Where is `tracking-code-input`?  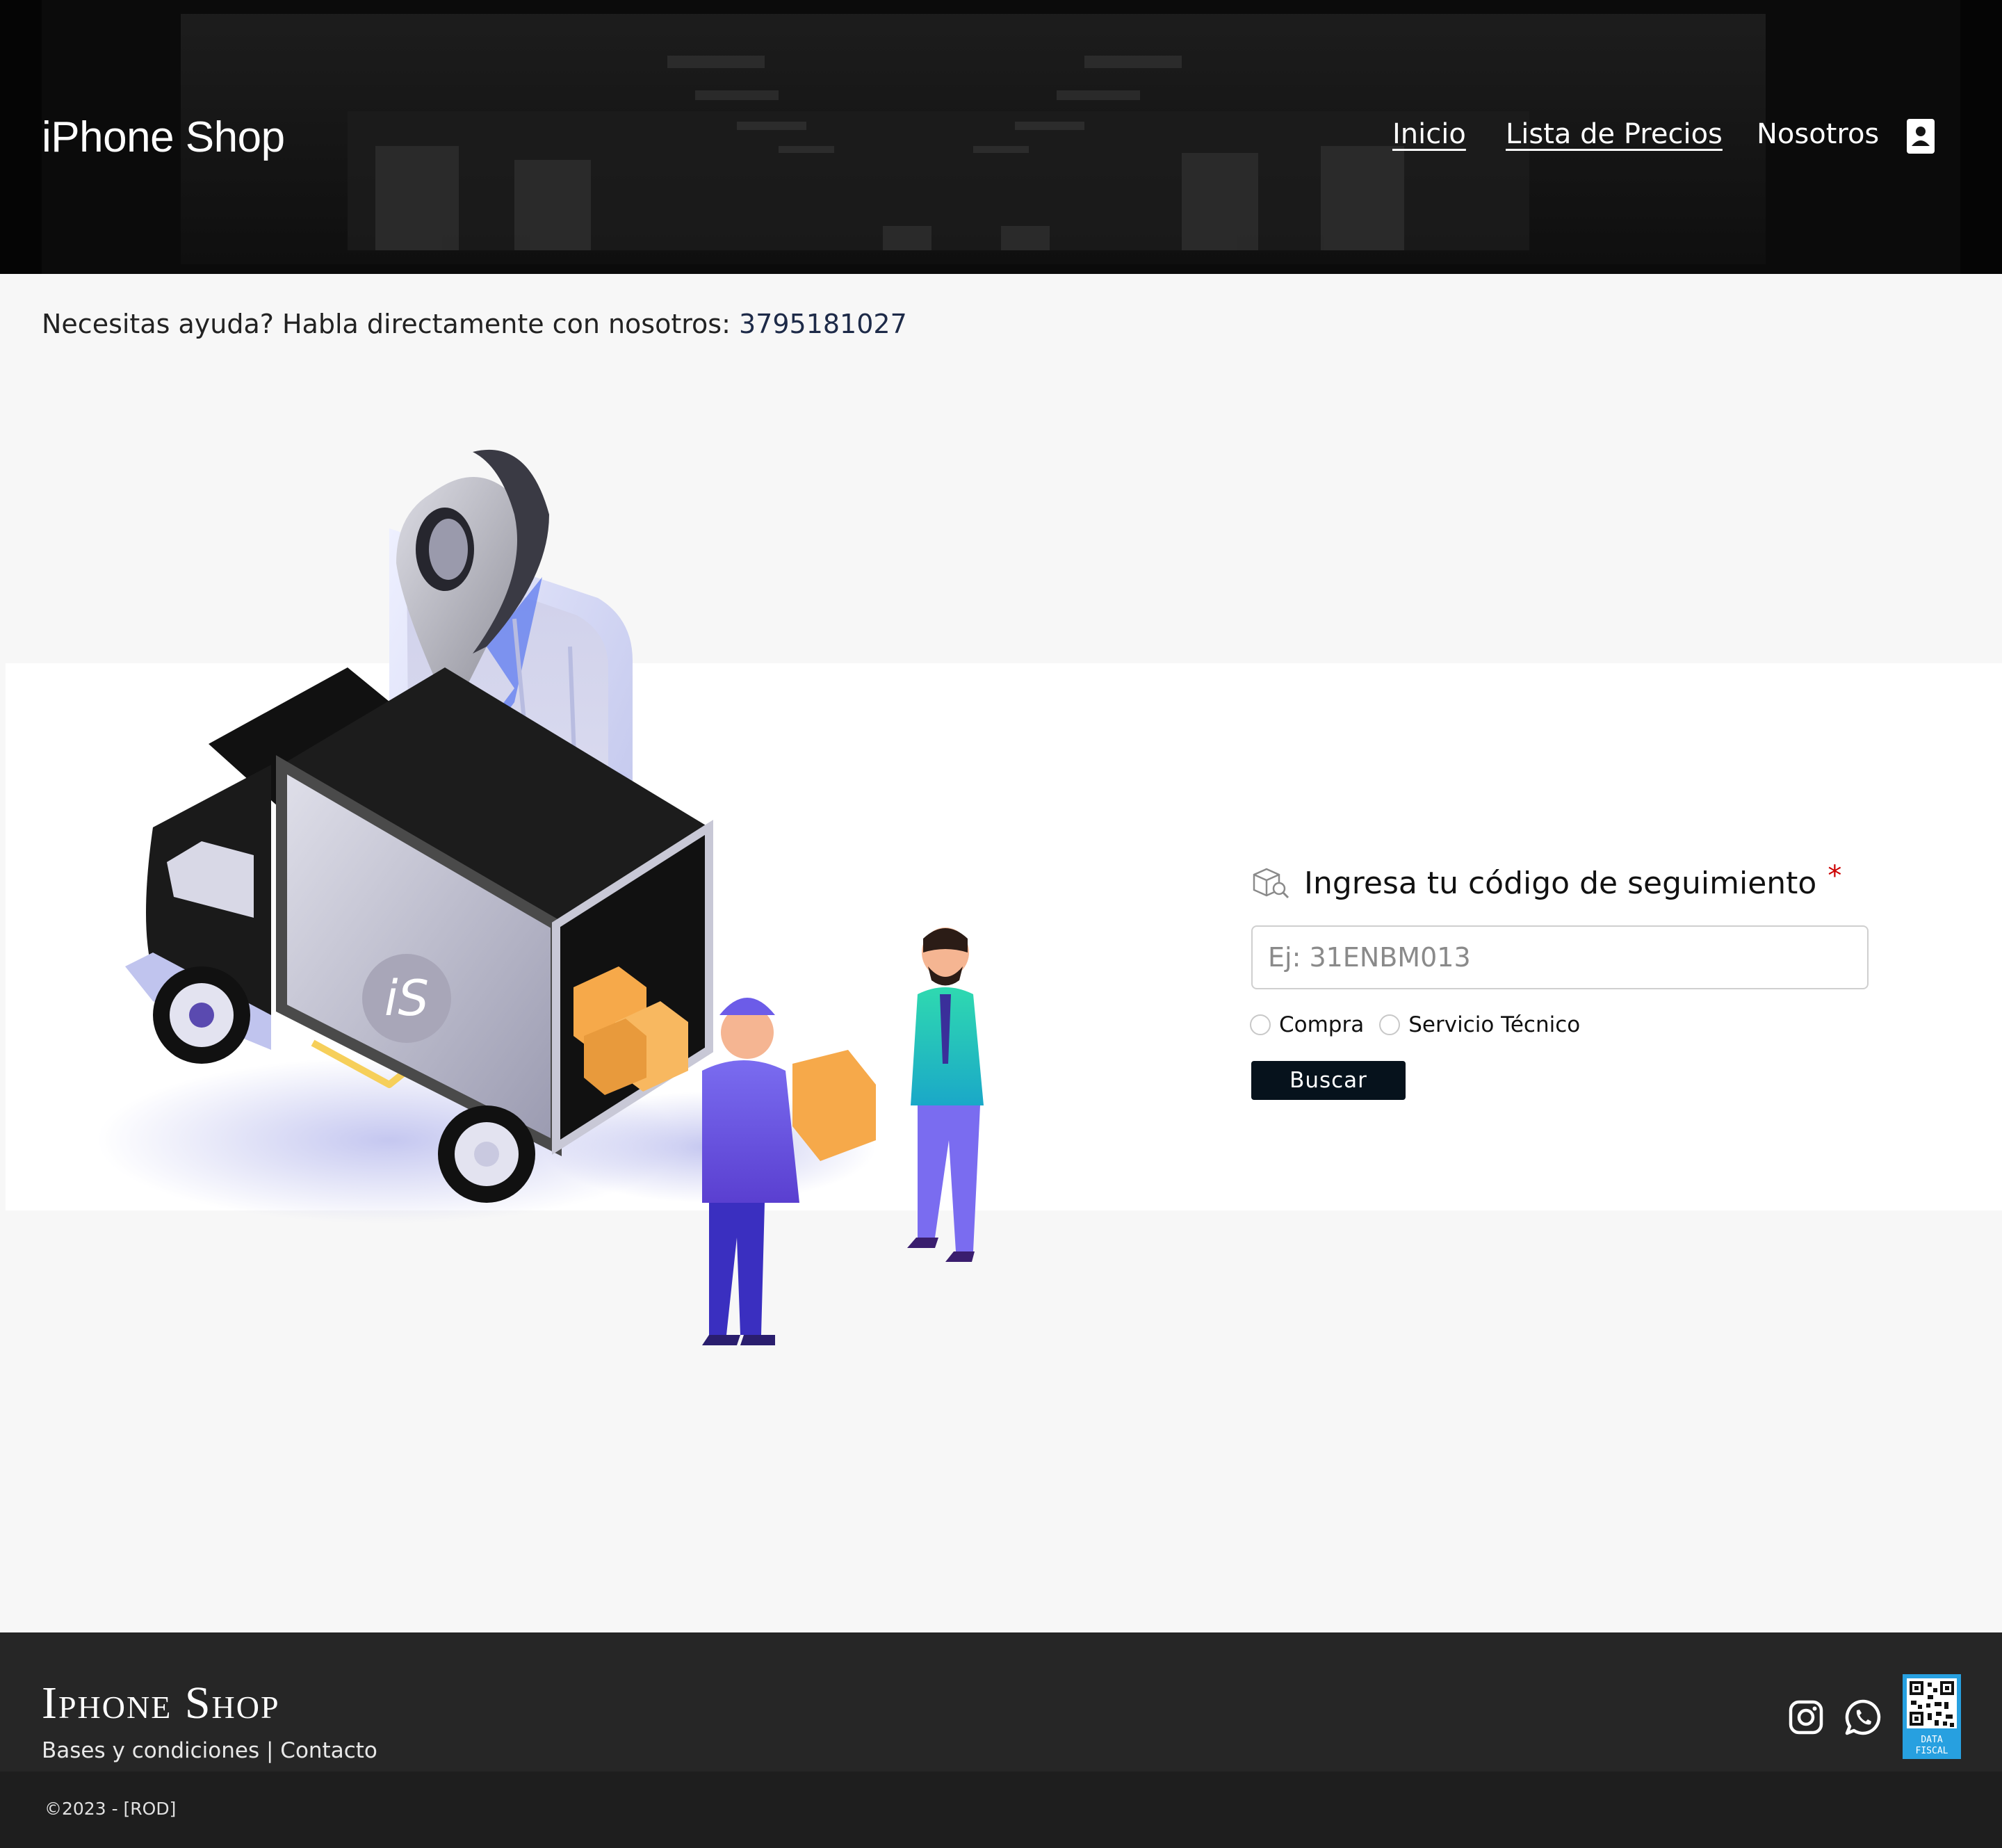
tracking-code-input is located at coordinates (1560, 957).